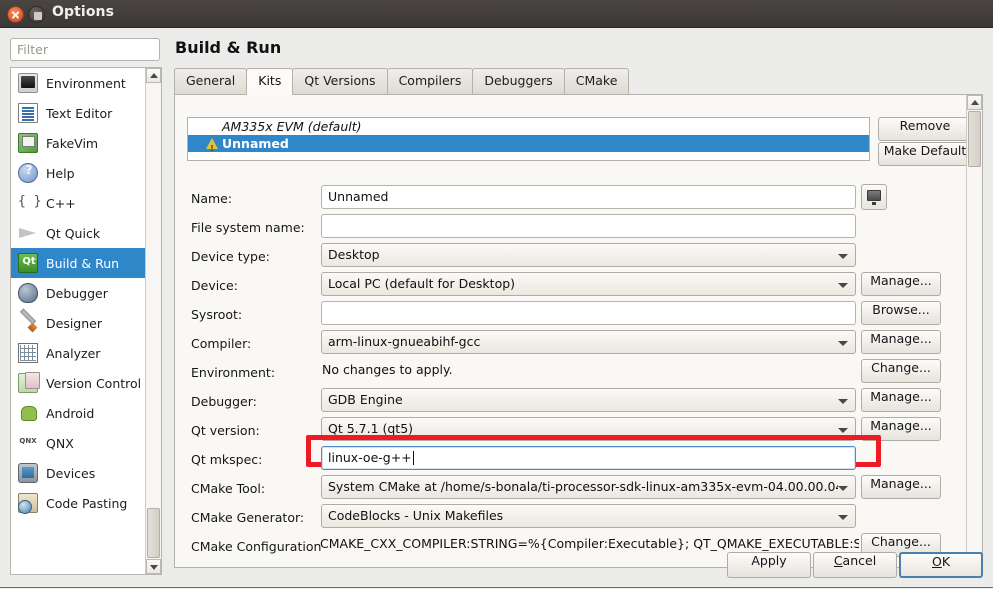 The height and width of the screenshot is (589, 993). I want to click on qt-version-combo: Qt 5.7.1 (qt5), so click(588, 429).